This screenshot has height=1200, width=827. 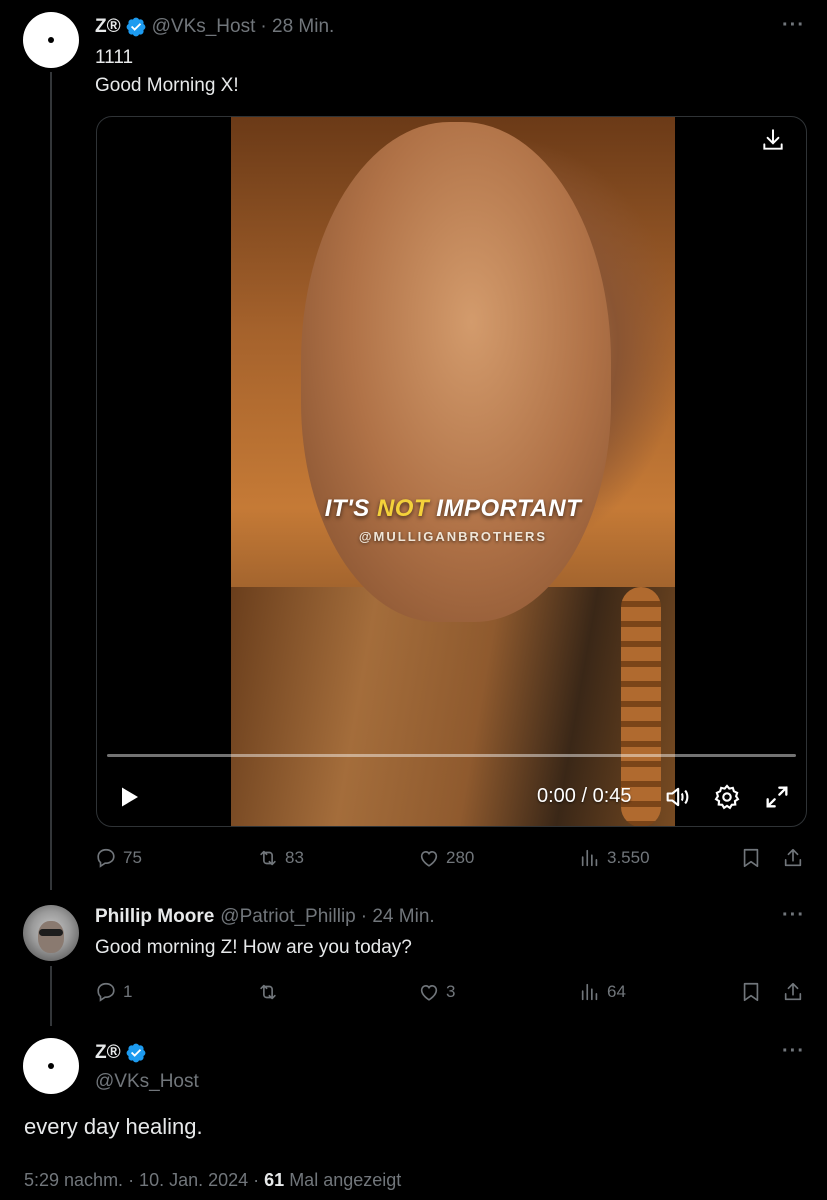 I want to click on author-handle: @Patriot_Phillip, so click(x=287, y=917).